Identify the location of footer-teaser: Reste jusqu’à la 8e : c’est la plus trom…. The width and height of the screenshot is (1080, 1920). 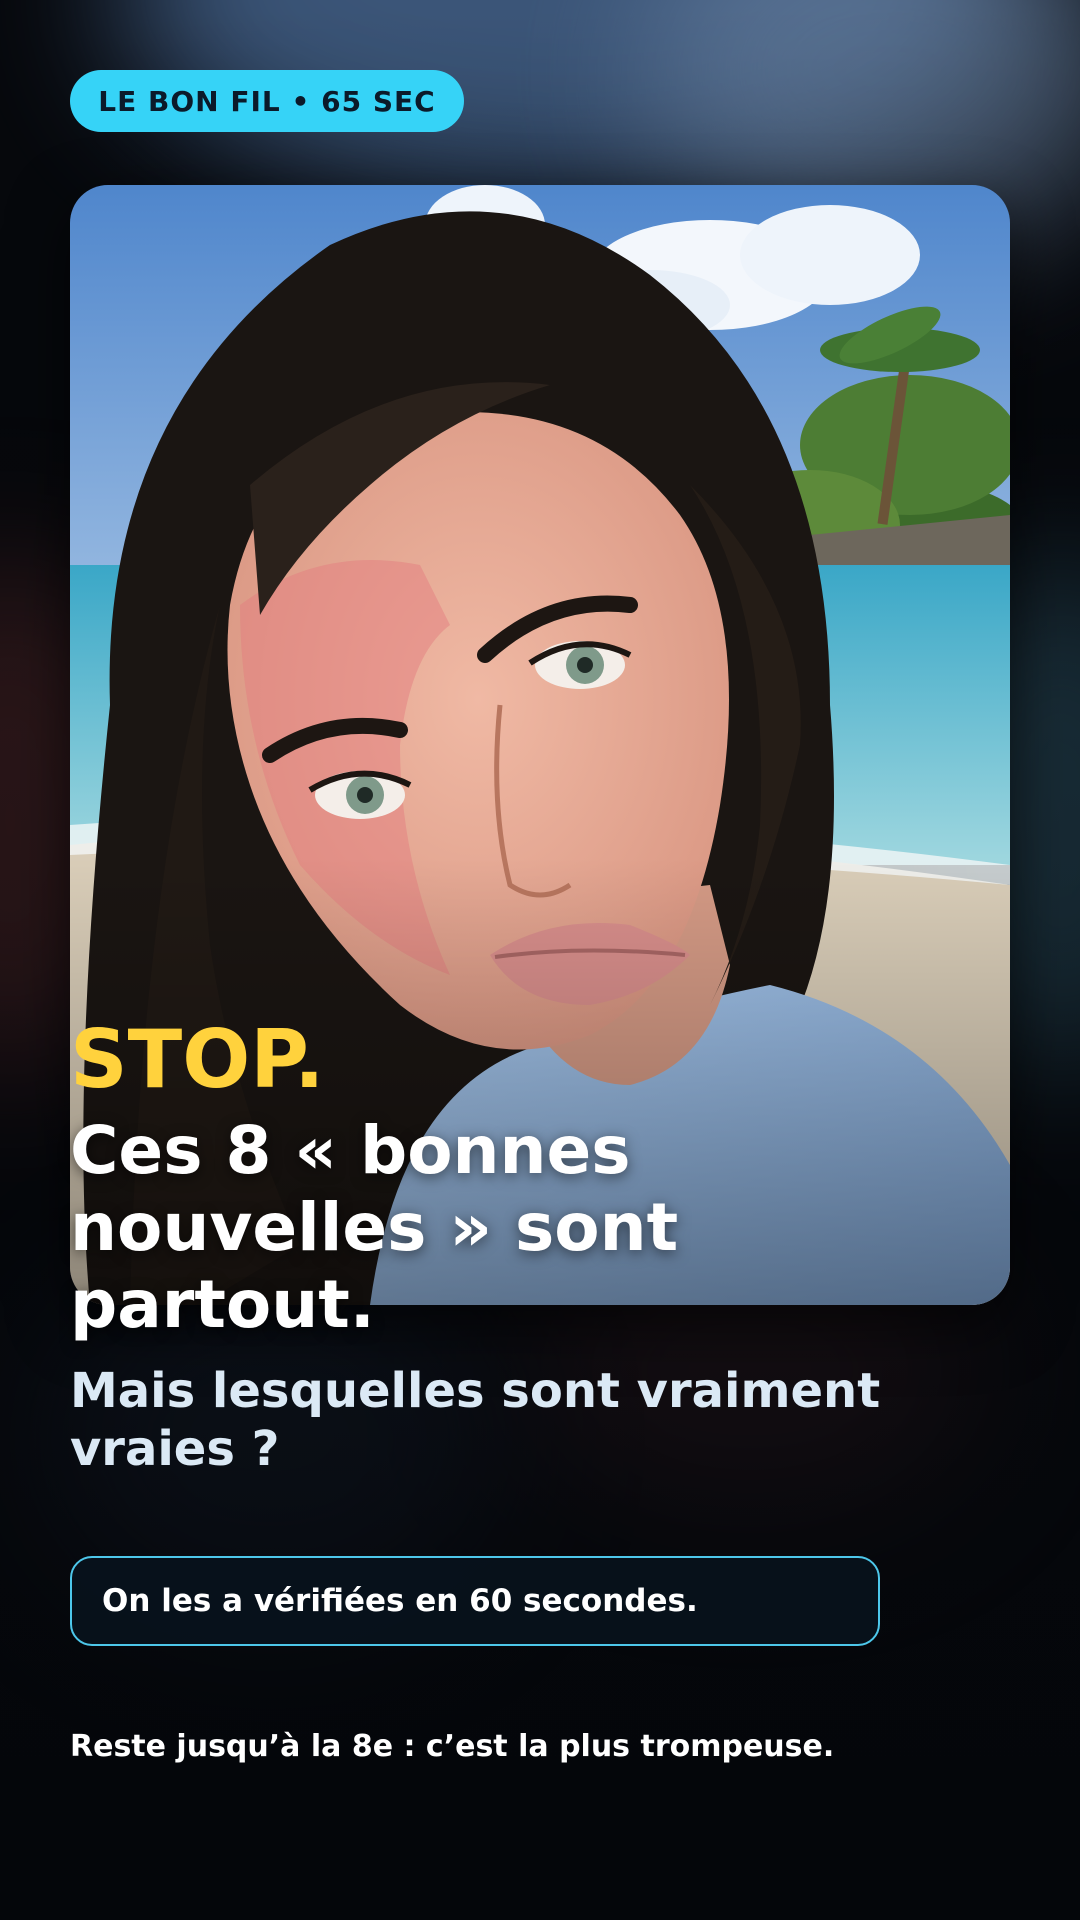
(452, 1746).